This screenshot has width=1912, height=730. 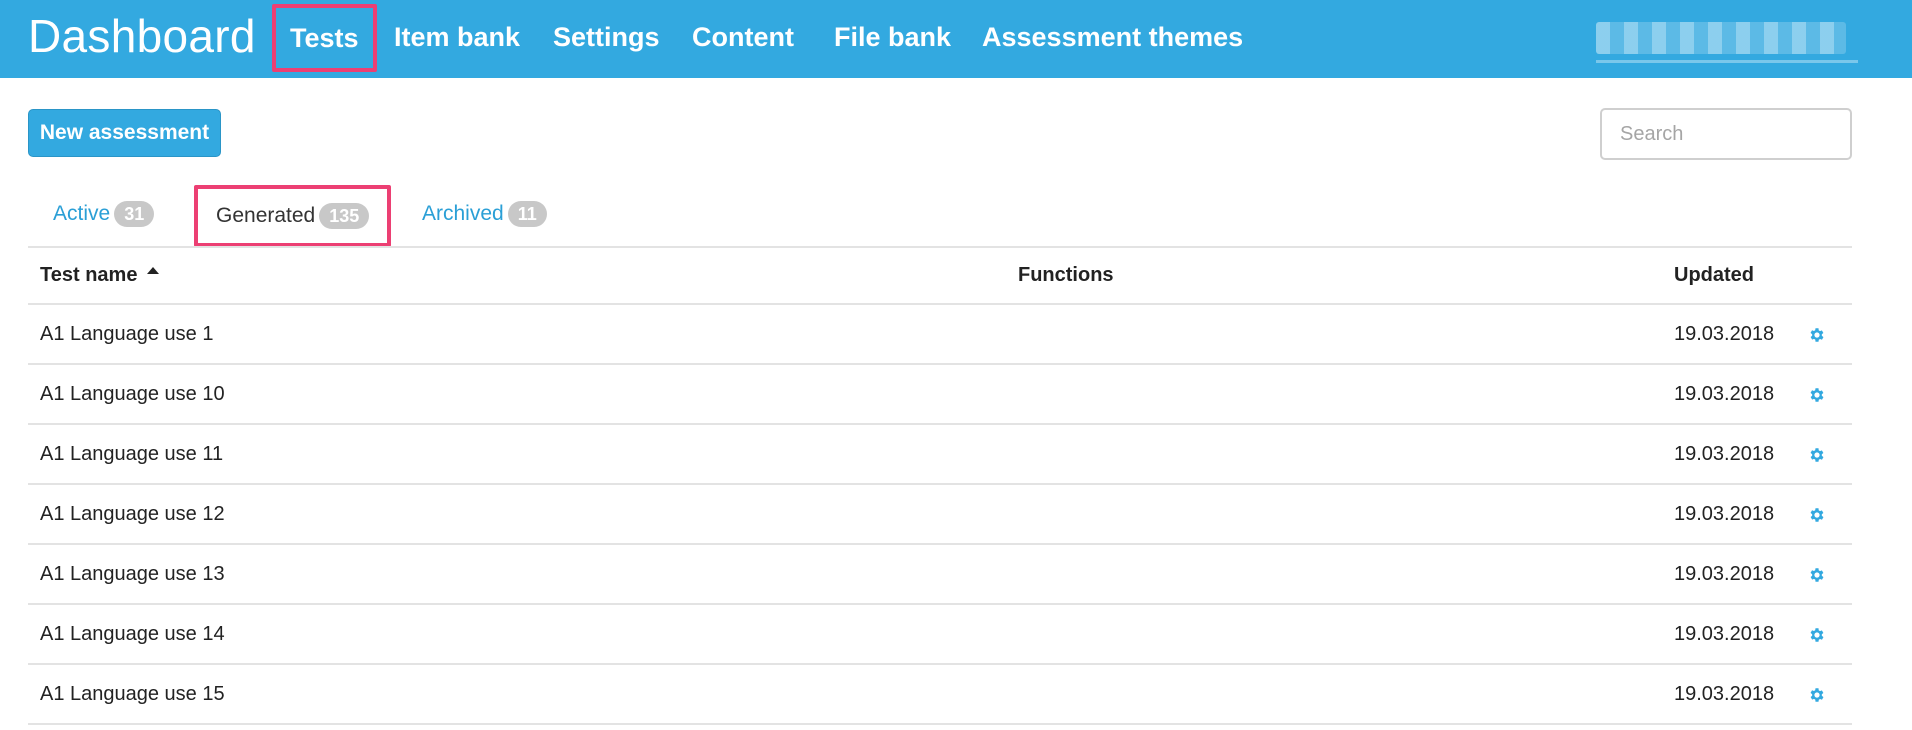 I want to click on nav-tests: Tests, so click(x=324, y=38).